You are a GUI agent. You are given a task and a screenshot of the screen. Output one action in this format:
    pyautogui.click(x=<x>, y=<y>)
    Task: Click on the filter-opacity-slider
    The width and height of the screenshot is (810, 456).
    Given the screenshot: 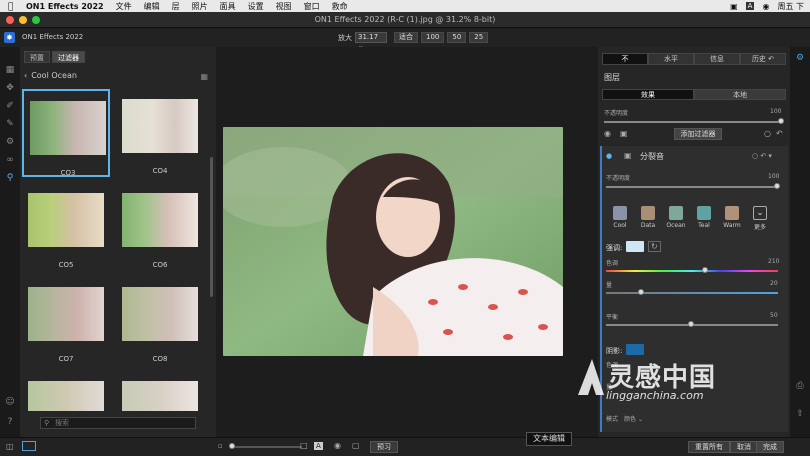 What is the action you would take?
    pyautogui.click(x=692, y=187)
    